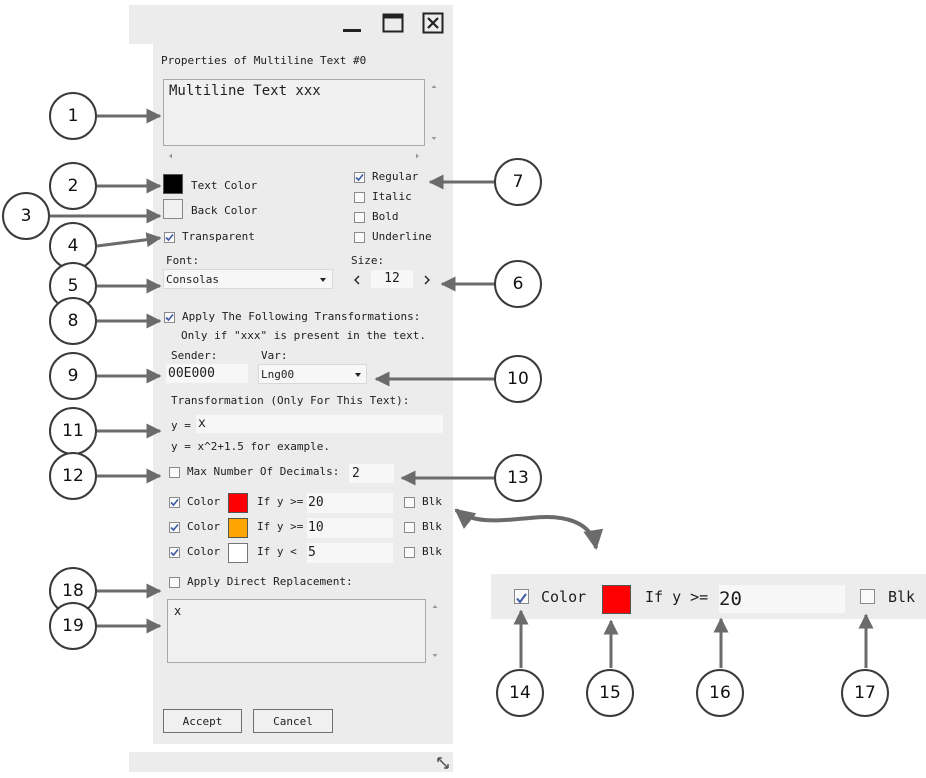 The height and width of the screenshot is (778, 926). What do you see at coordinates (73, 431) in the screenshot?
I see `callout-11: 11` at bounding box center [73, 431].